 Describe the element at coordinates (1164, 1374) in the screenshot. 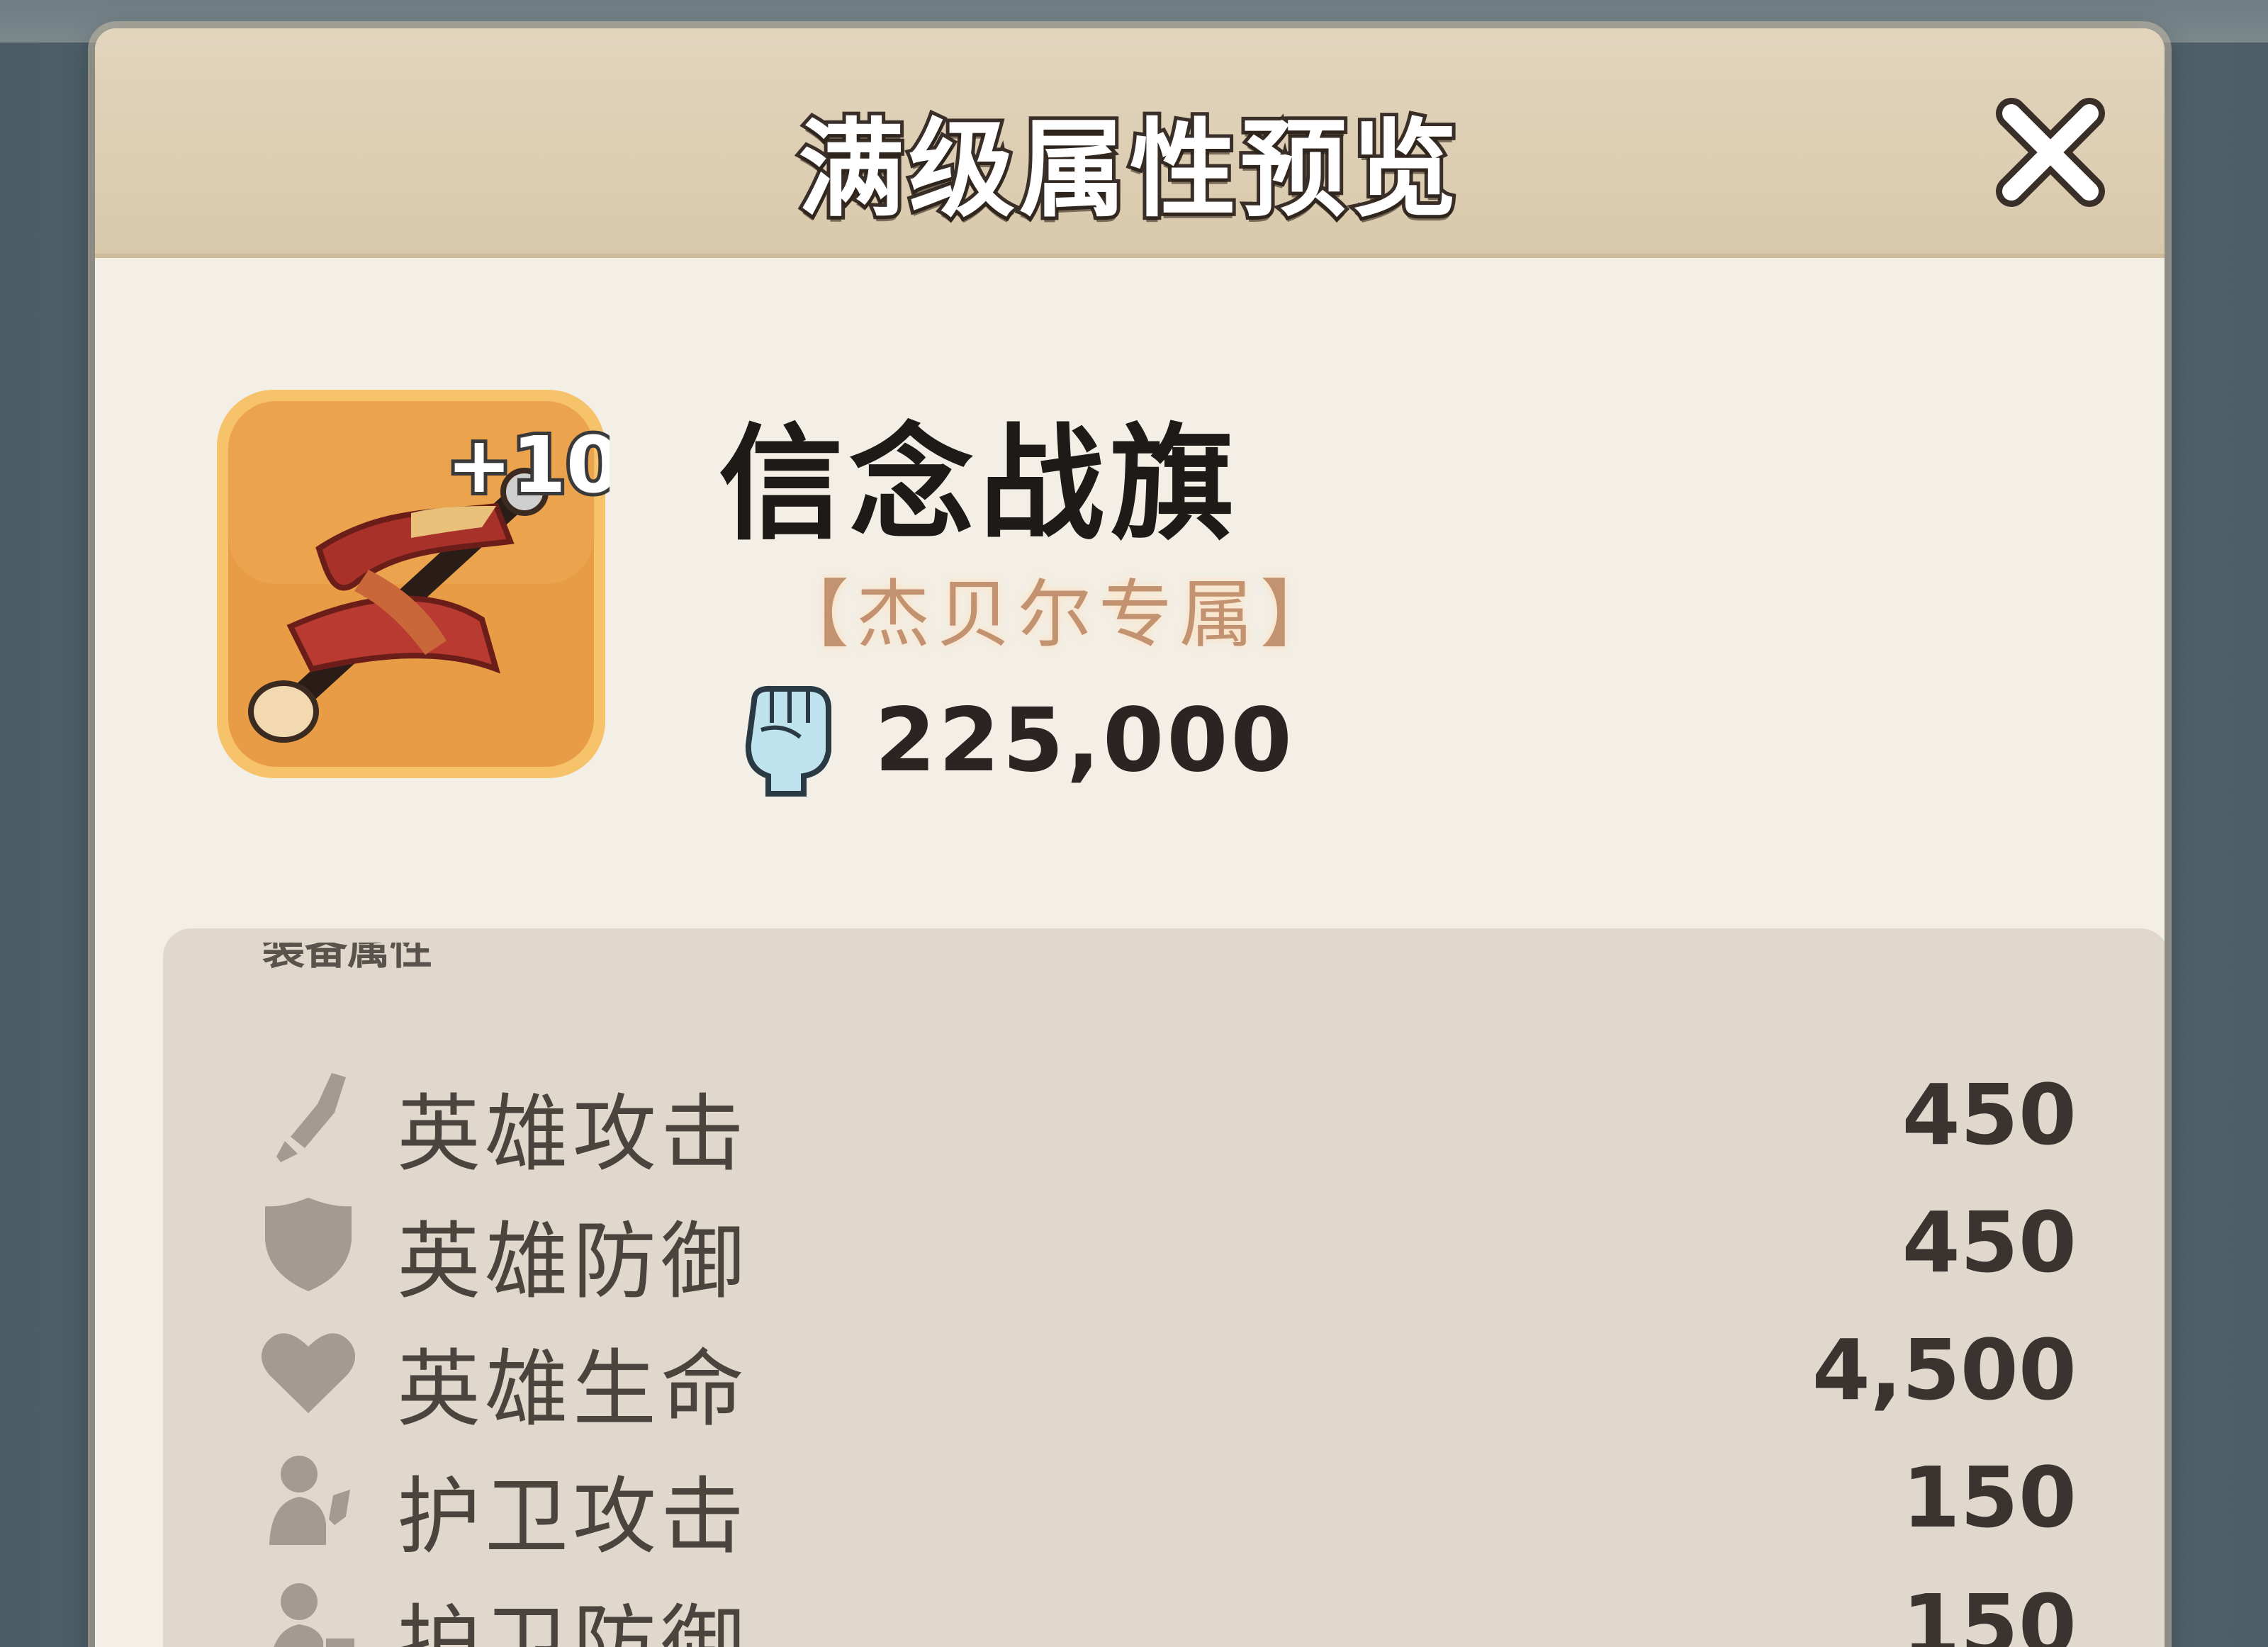

I see `stat-row-hero-hp: 英雄生命 4,500` at that location.